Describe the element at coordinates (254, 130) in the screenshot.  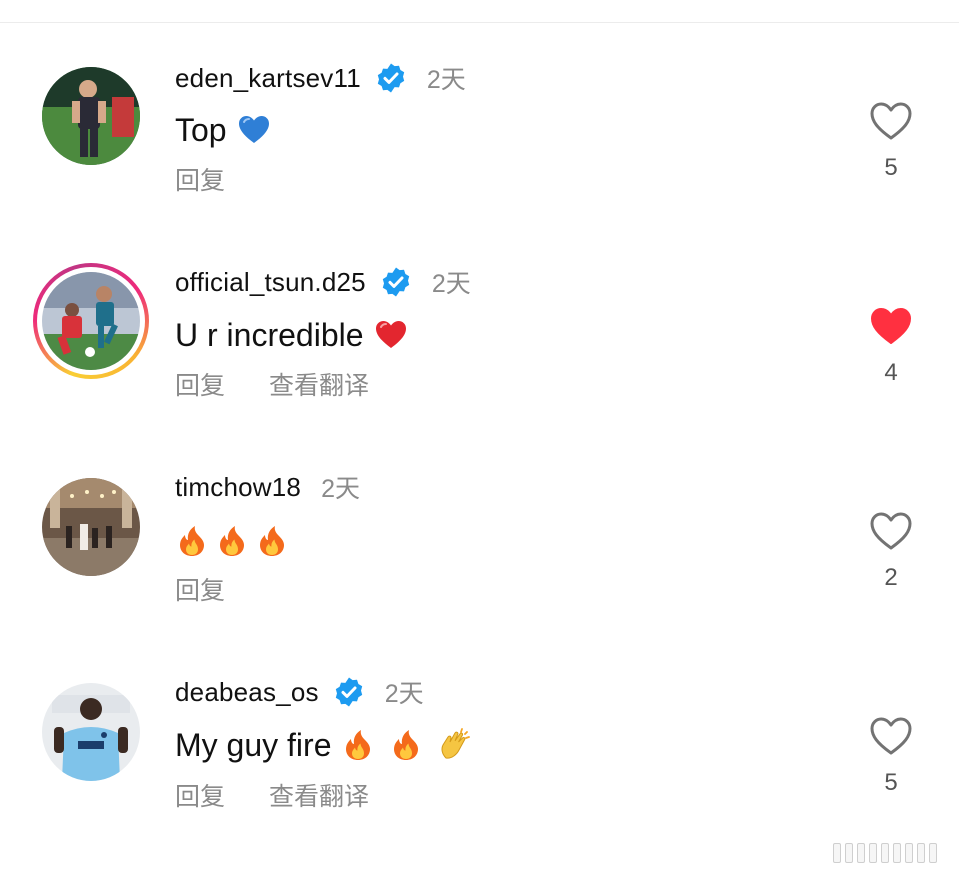
I see `blue-heart-icon` at that location.